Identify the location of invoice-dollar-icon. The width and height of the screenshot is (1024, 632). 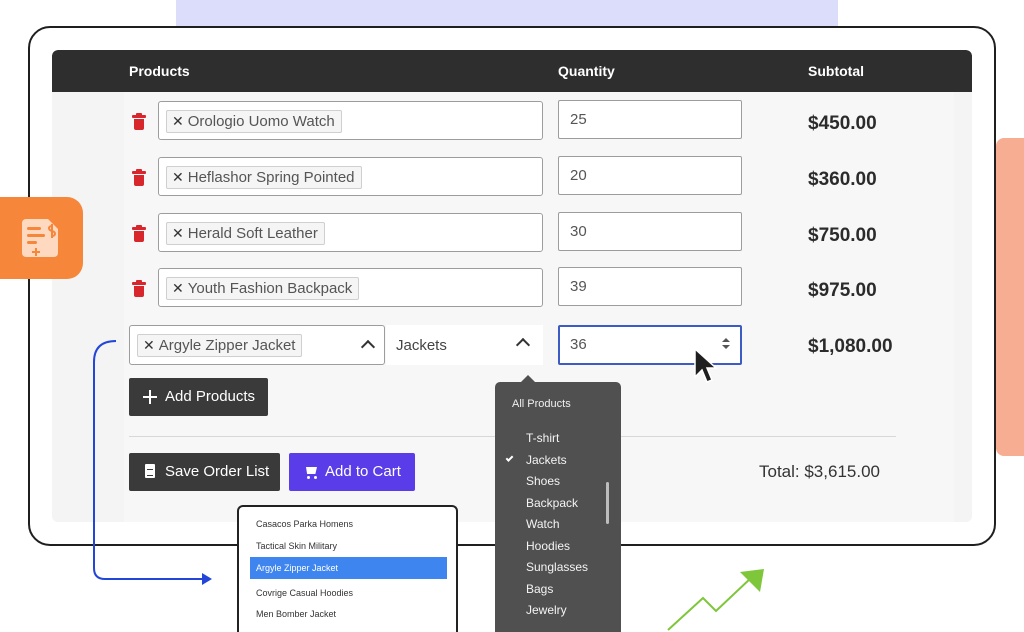
(40, 238).